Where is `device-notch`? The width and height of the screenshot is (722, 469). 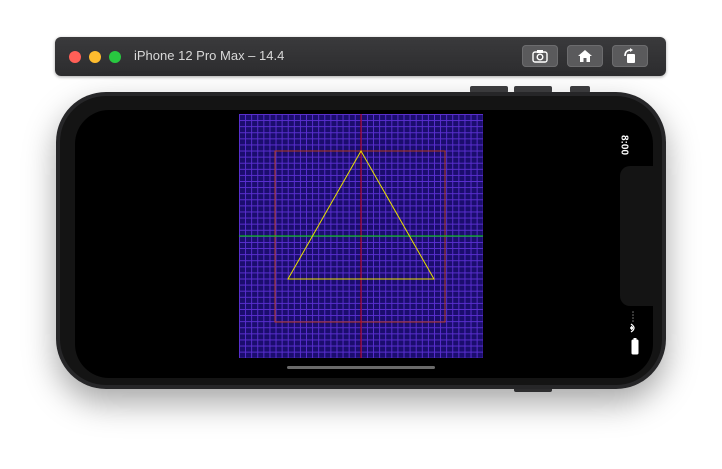 device-notch is located at coordinates (637, 236).